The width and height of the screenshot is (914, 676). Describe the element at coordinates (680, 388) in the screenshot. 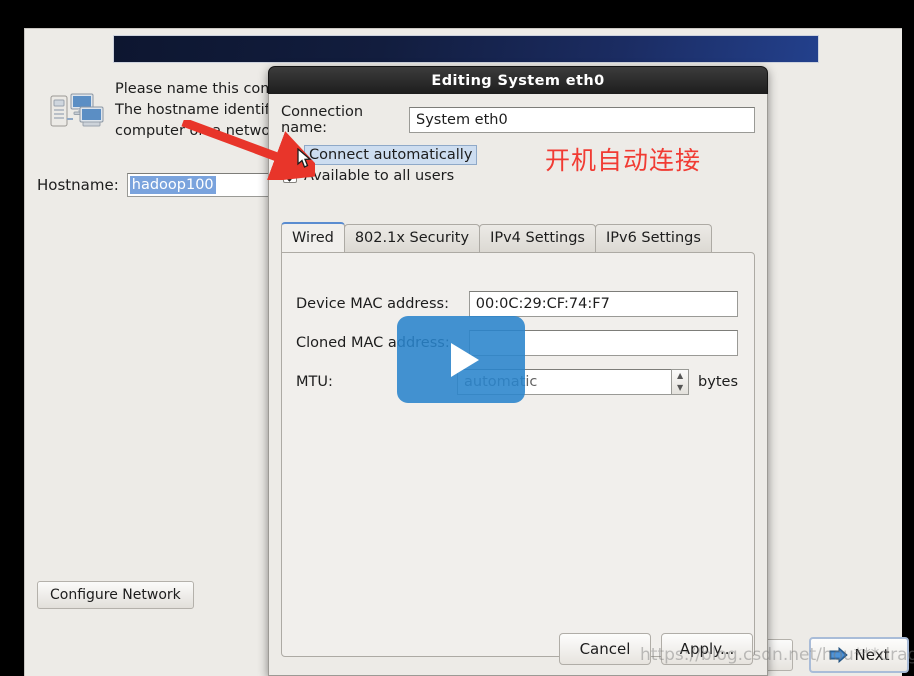

I see `spin-down-icon: ▼` at that location.